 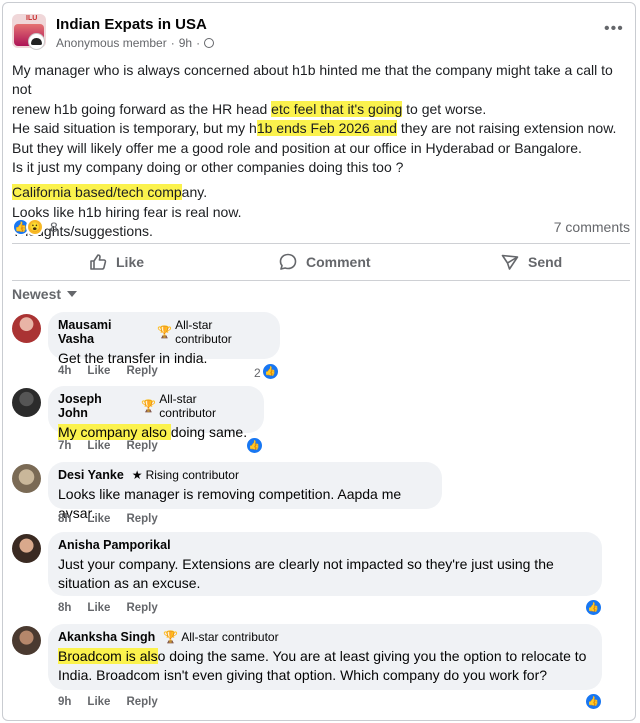 What do you see at coordinates (95, 406) in the screenshot?
I see `commenter-name: Joseph John` at bounding box center [95, 406].